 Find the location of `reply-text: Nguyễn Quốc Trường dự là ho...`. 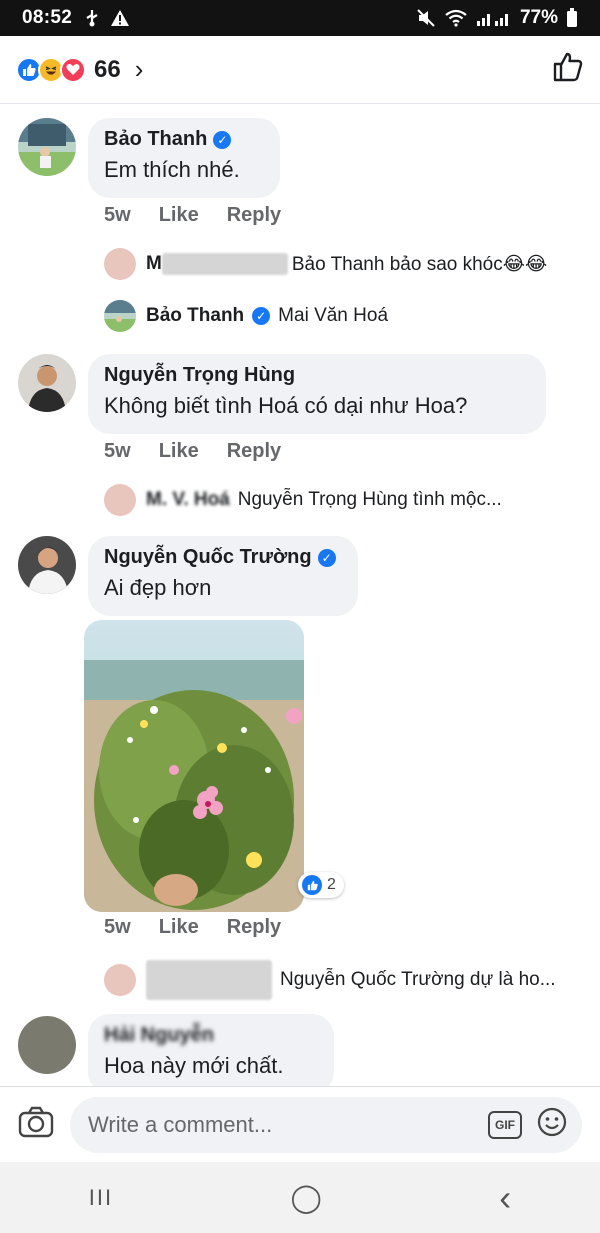

reply-text: Nguyễn Quốc Trường dự là ho... is located at coordinates (418, 979).